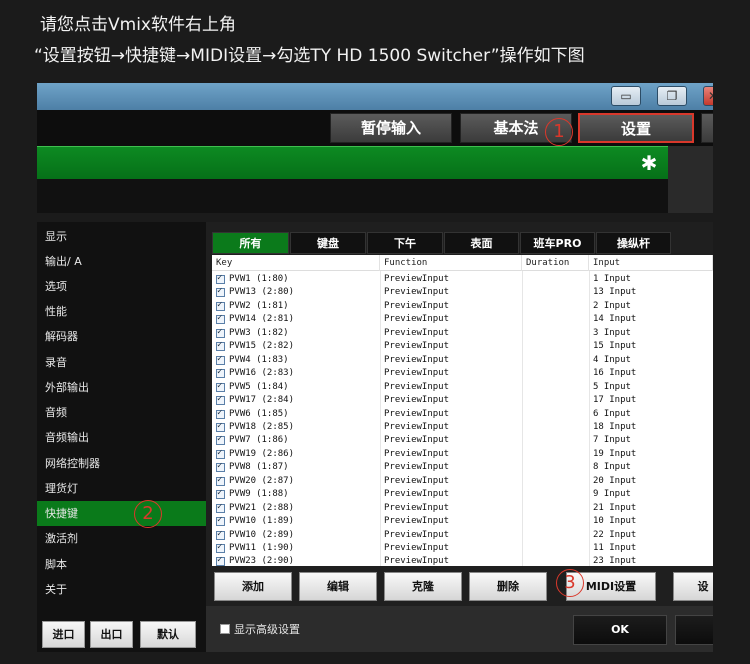 The width and height of the screenshot is (750, 664). Describe the element at coordinates (168, 634) in the screenshot. I see `default-button: 默认` at that location.